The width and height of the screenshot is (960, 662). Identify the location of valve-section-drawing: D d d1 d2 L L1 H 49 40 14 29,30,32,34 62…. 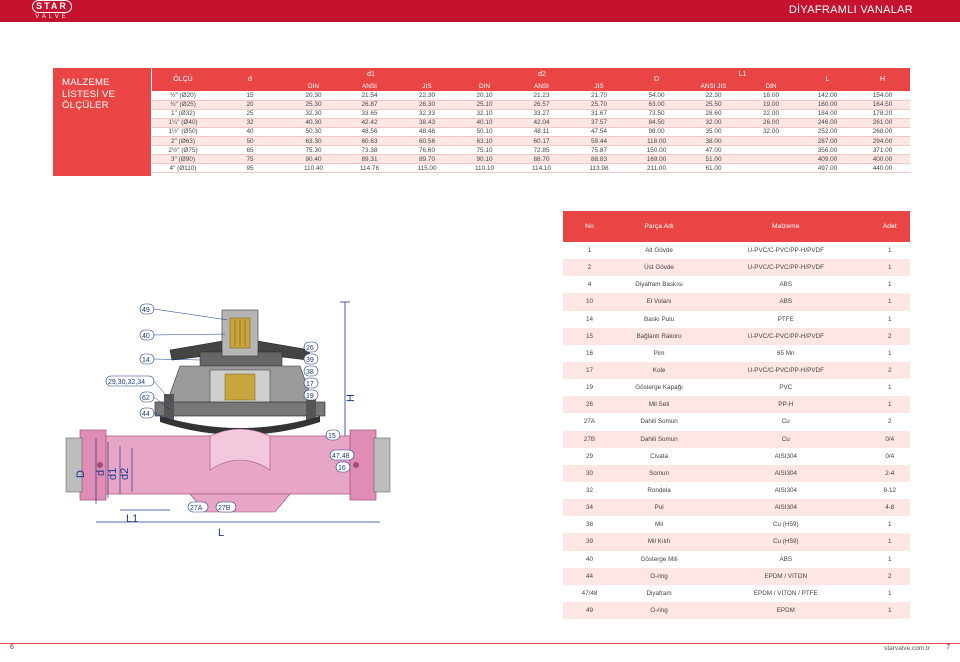
(228, 420).